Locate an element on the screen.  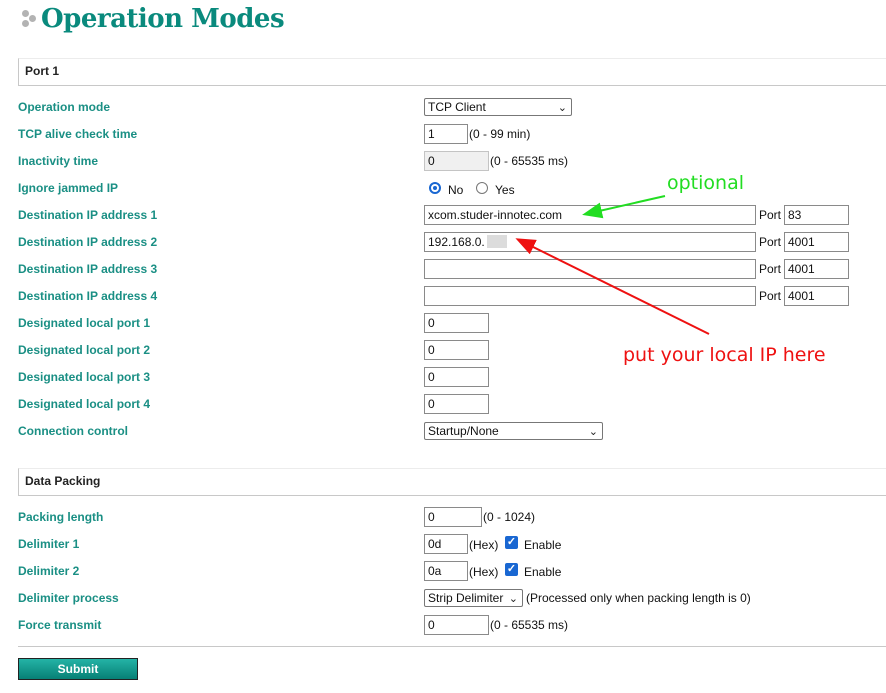
annotation-optional: optional is located at coordinates (706, 183).